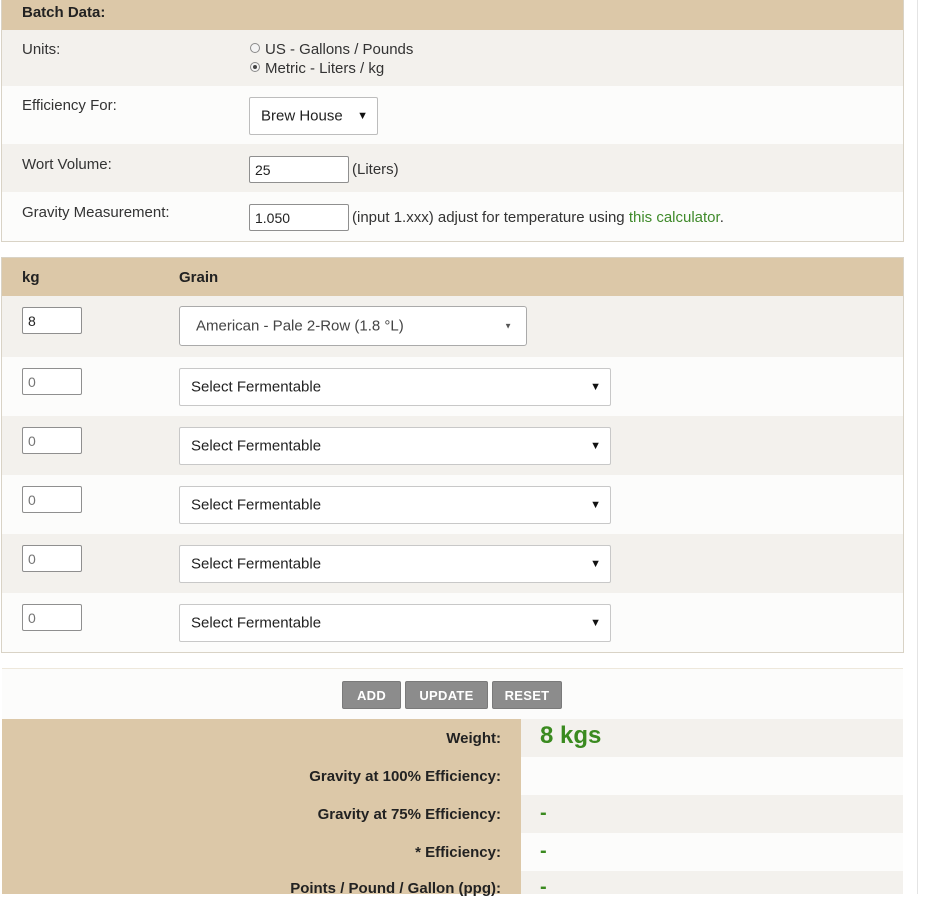 The width and height of the screenshot is (925, 899). I want to click on grain-column-header: Grain, so click(199, 277).